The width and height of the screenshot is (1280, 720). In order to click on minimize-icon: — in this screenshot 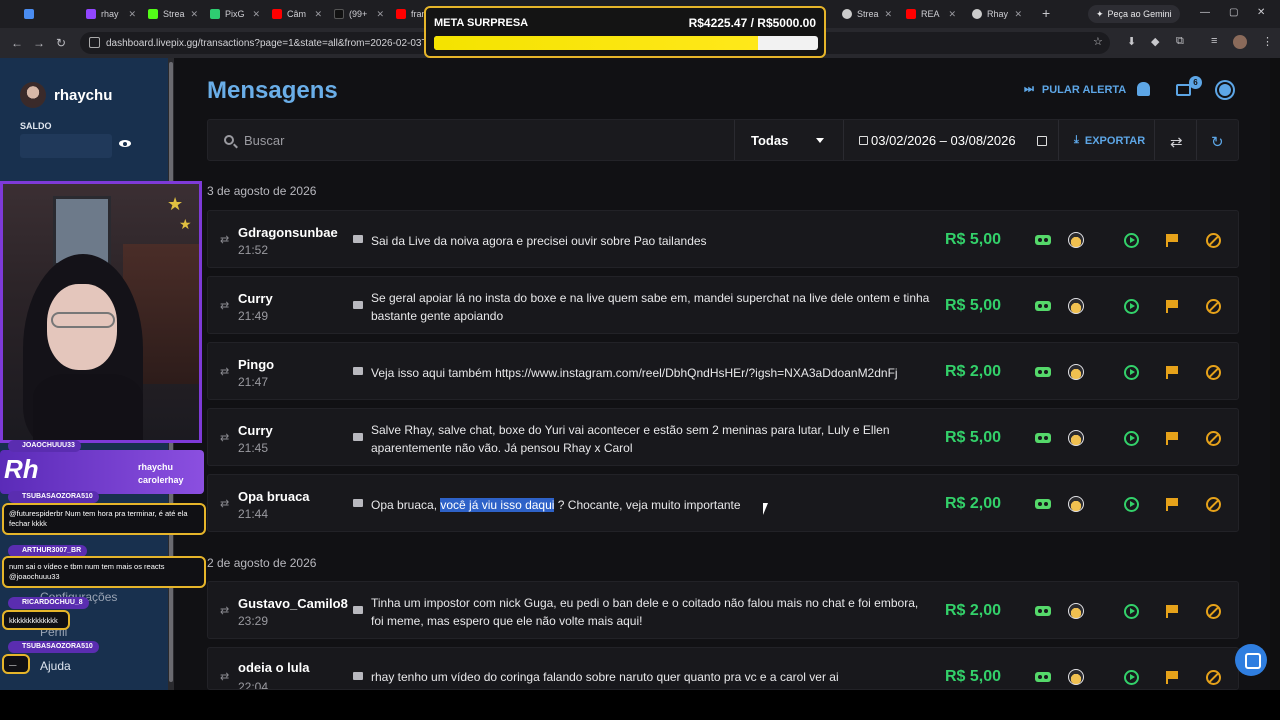, I will do `click(1205, 12)`.